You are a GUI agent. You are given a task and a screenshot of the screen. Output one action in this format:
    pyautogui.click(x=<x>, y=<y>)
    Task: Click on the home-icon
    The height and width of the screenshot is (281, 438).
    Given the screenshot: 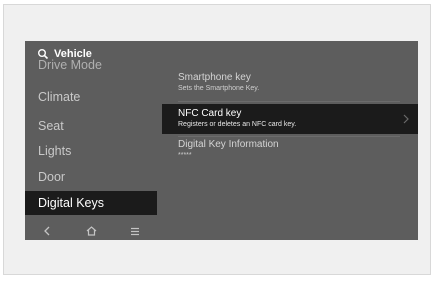 What is the action you would take?
    pyautogui.click(x=91, y=231)
    